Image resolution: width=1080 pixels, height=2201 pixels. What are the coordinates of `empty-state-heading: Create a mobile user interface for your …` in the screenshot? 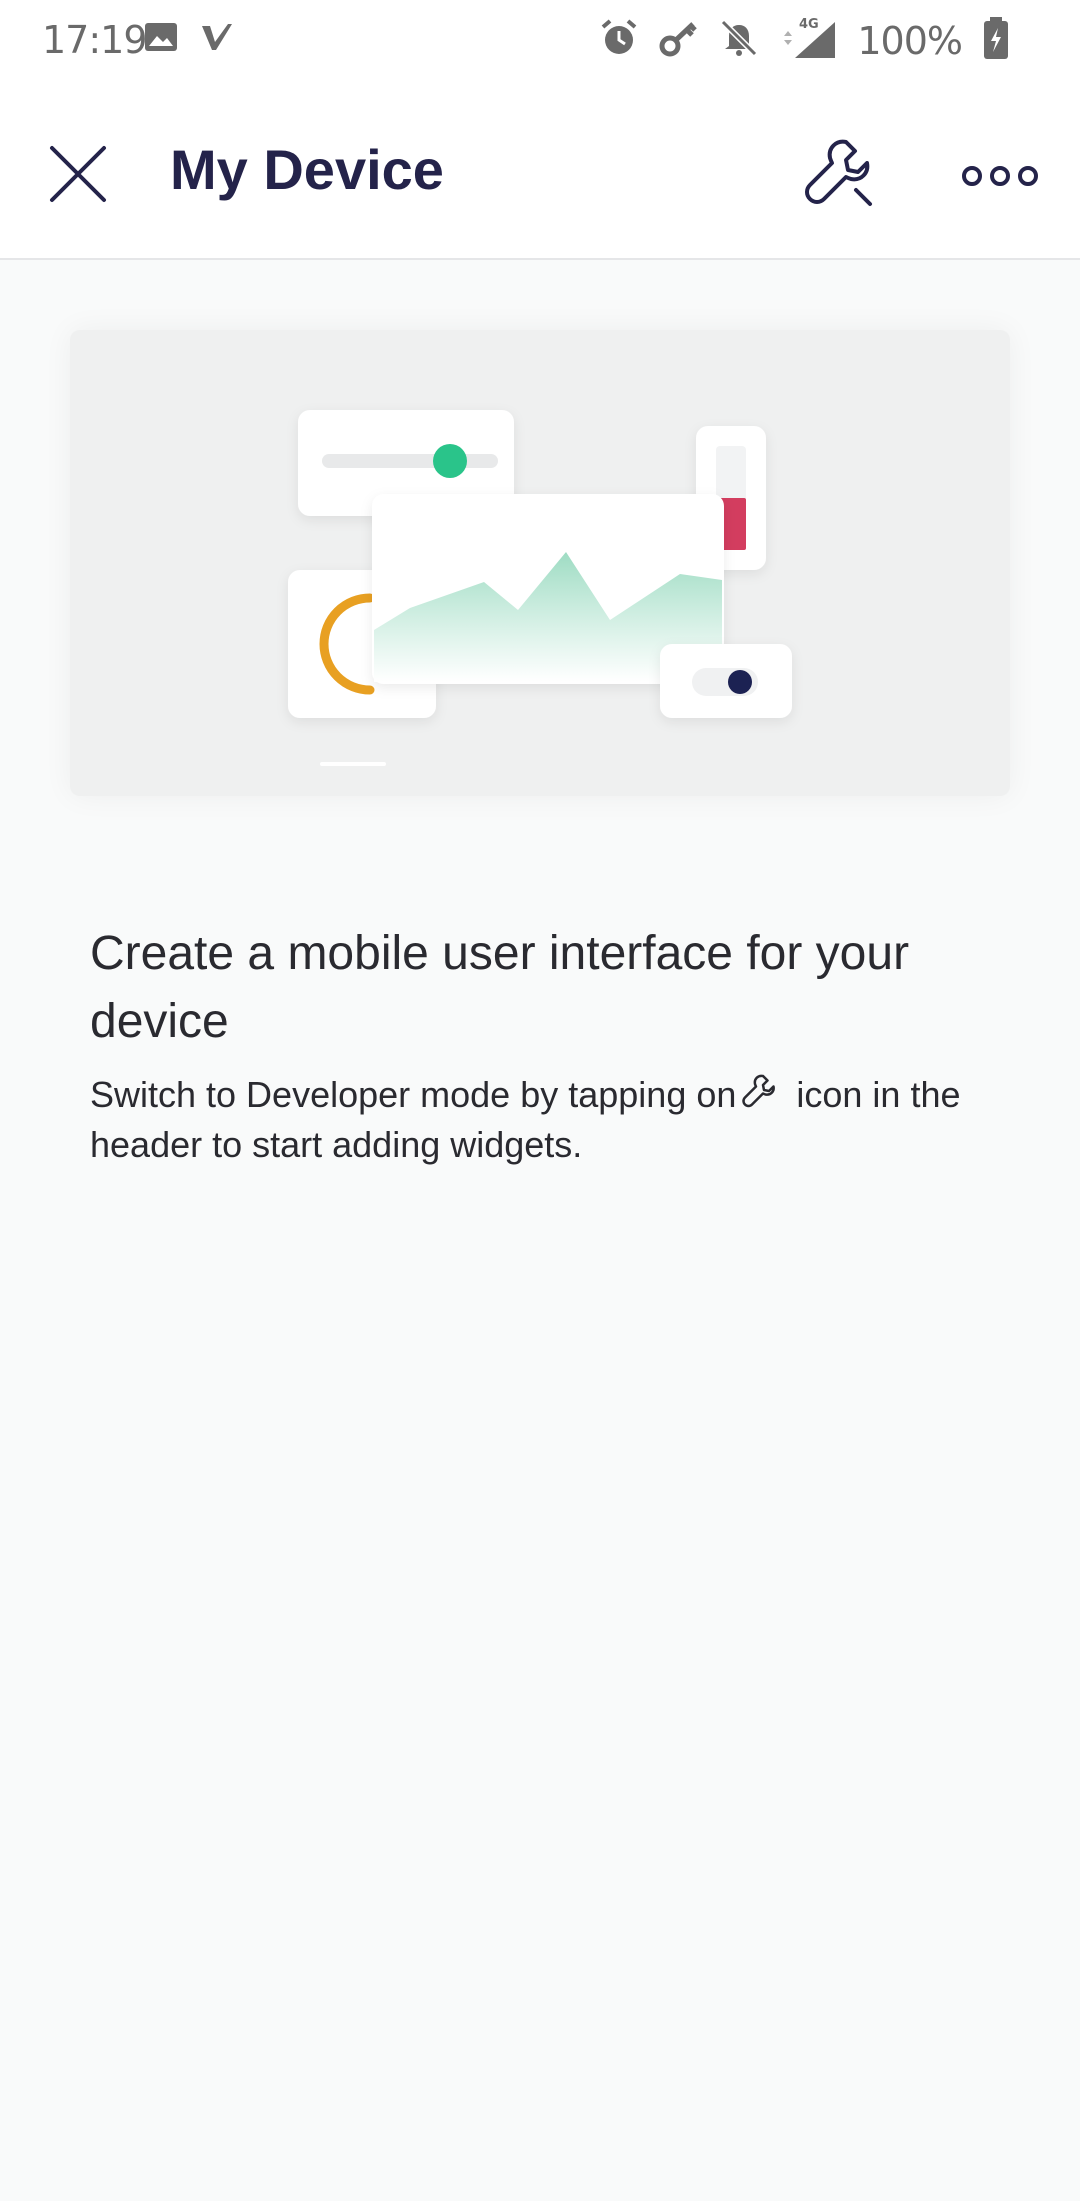 It's located at (500, 987).